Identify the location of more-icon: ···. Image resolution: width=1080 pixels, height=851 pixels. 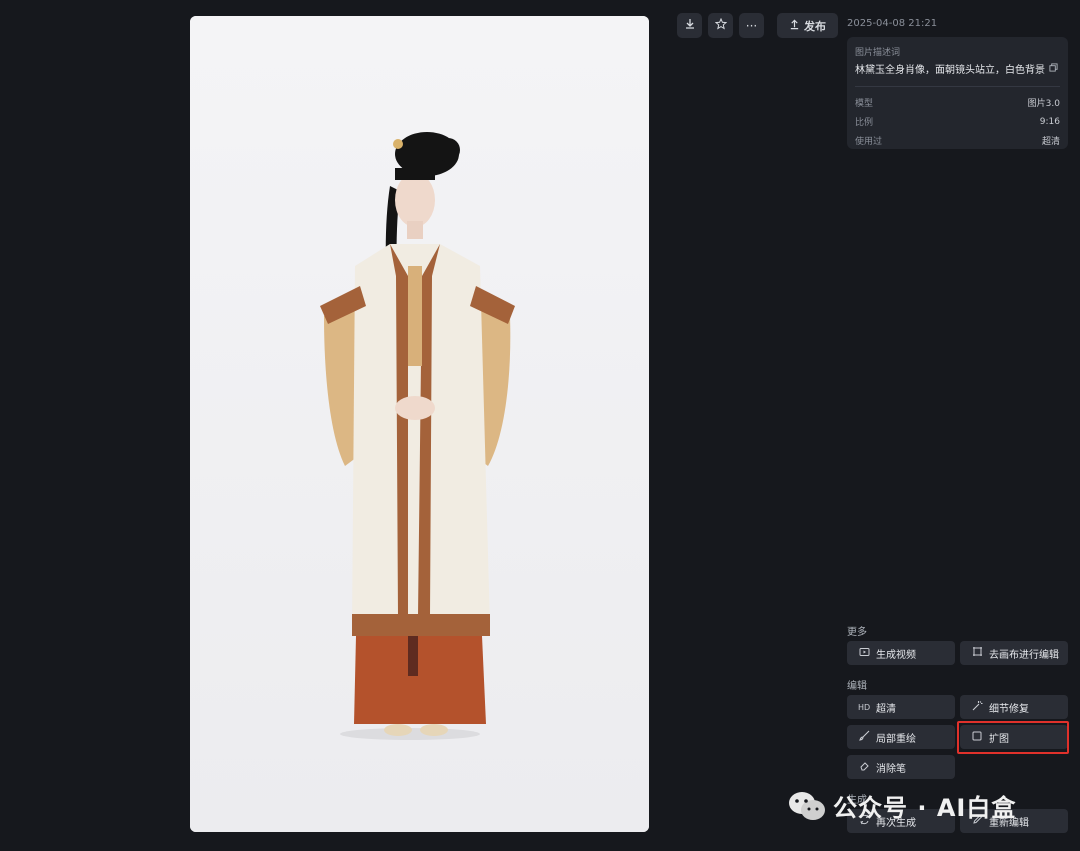
(751, 25).